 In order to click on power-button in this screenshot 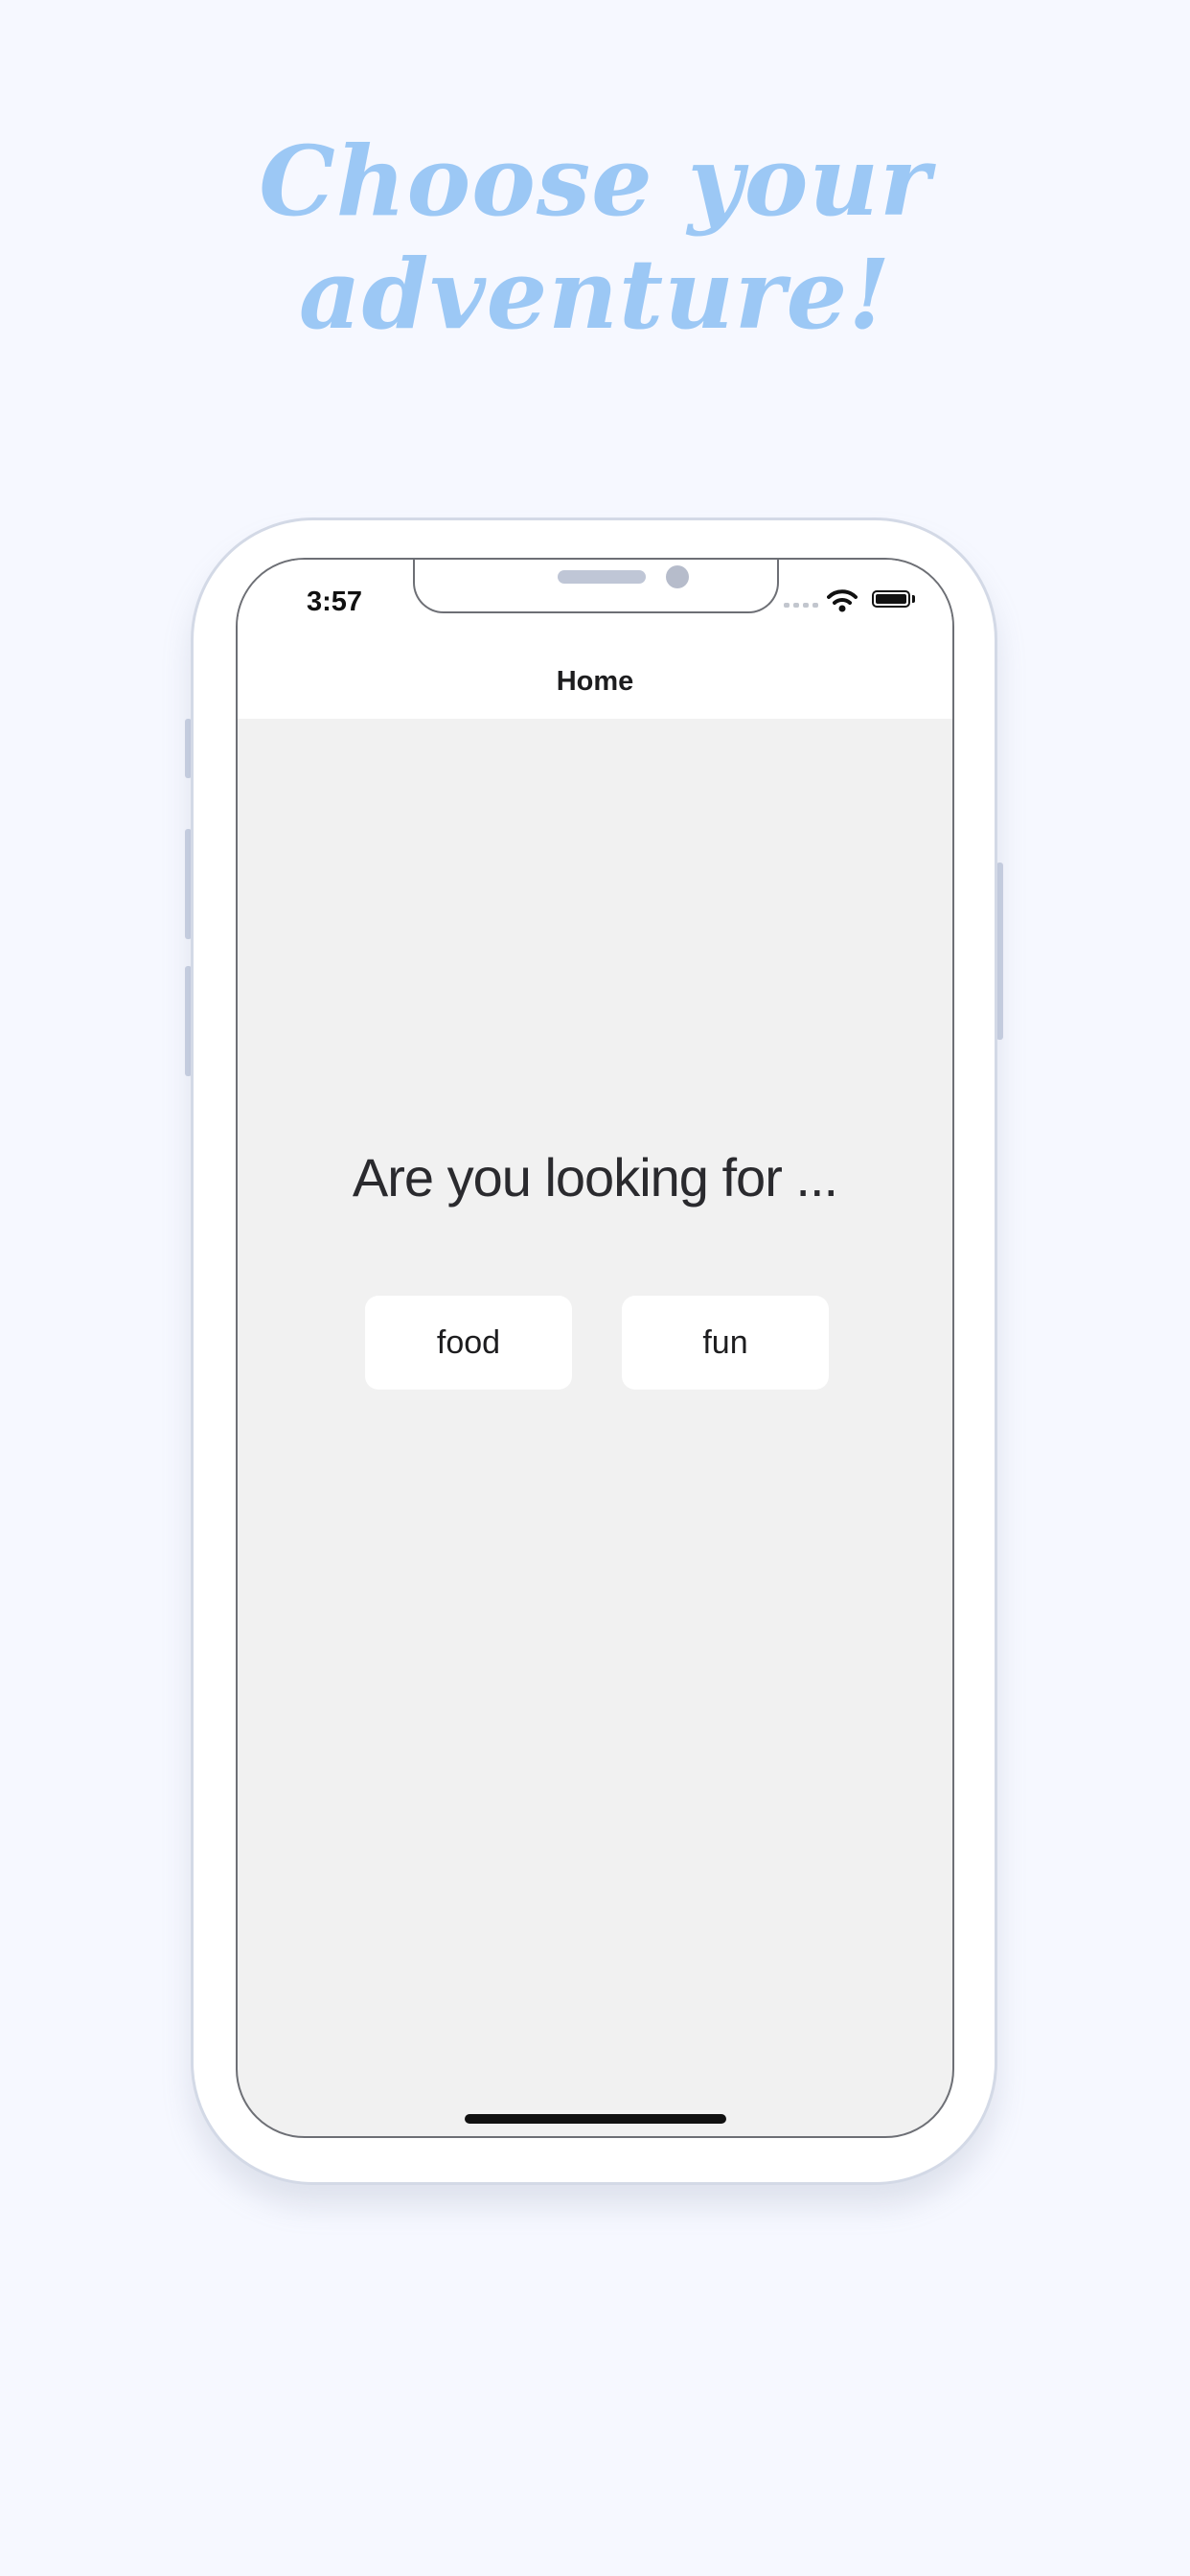, I will do `click(1000, 951)`.